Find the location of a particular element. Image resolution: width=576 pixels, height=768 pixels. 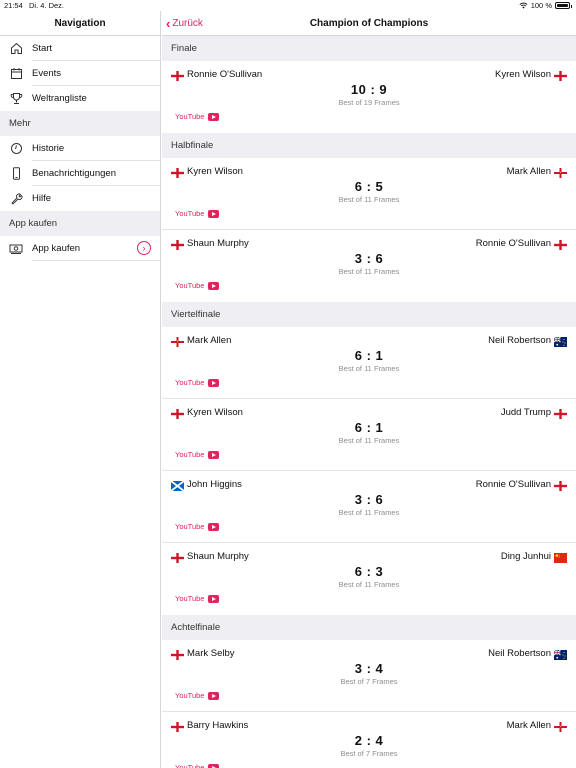

sidebar-item-historie: Historie is located at coordinates (80, 148).